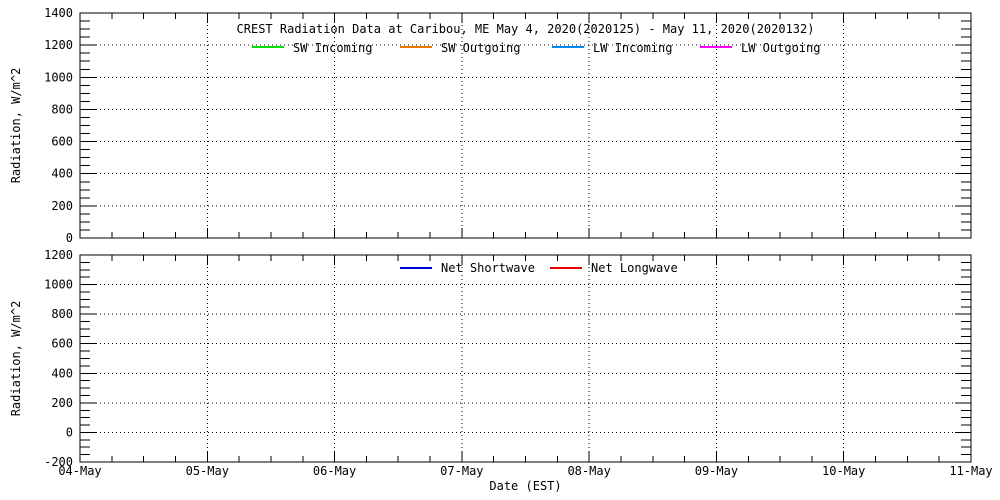 The width and height of the screenshot is (1000, 500). I want to click on legend-label: LW Incoming, so click(632, 48).